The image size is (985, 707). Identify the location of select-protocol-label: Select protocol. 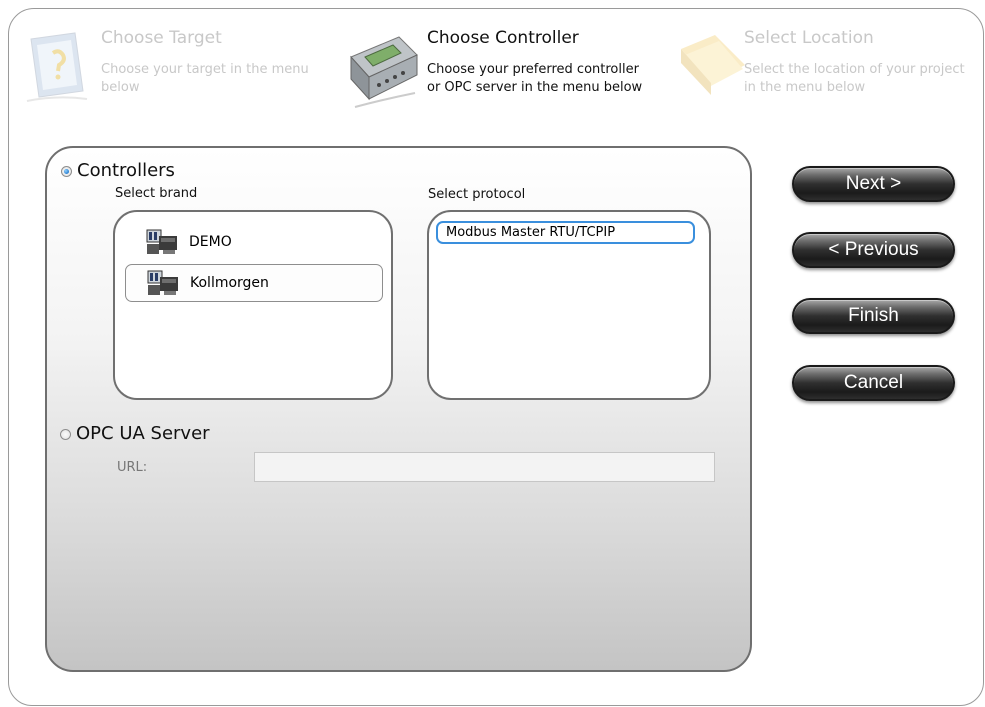
(477, 194).